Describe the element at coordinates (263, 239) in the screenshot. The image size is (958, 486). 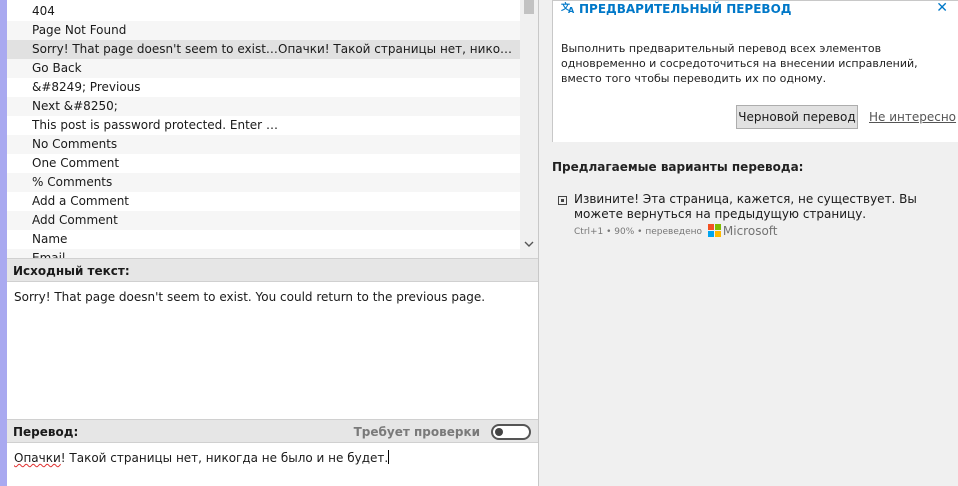
I see `string-row: Name` at that location.